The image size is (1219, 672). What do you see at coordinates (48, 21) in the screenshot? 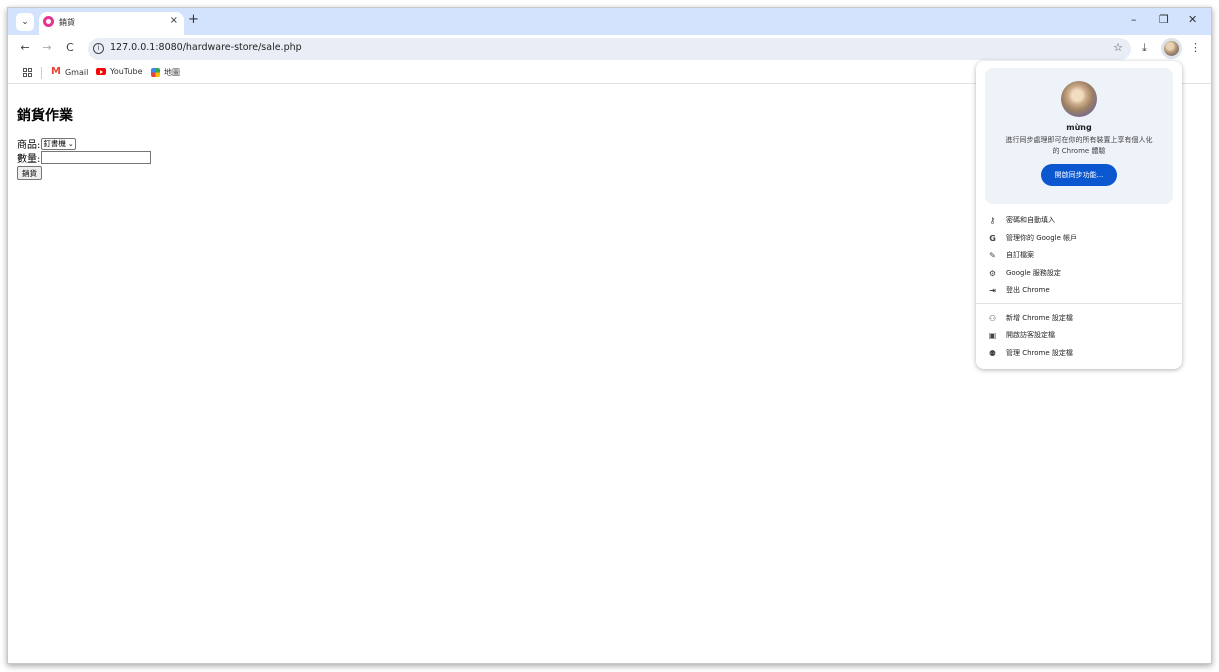
I see `tab-favicon-icon` at bounding box center [48, 21].